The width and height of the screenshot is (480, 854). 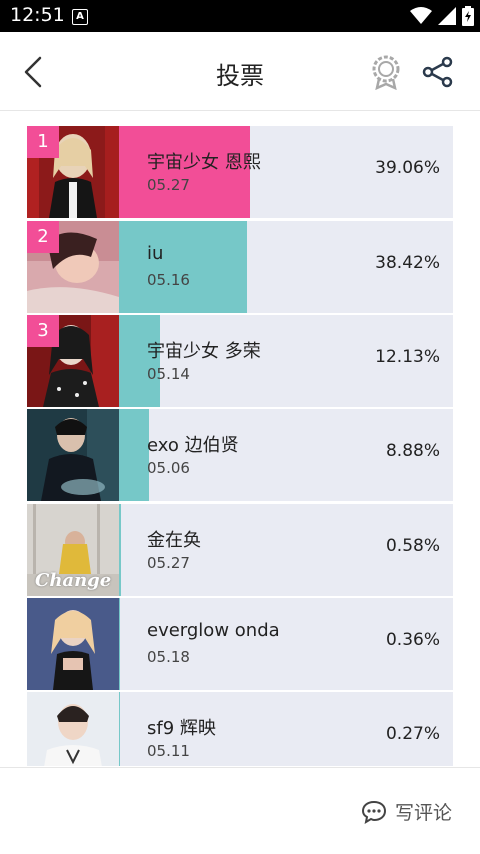 I want to click on rank-badge: 3, so click(x=43, y=331).